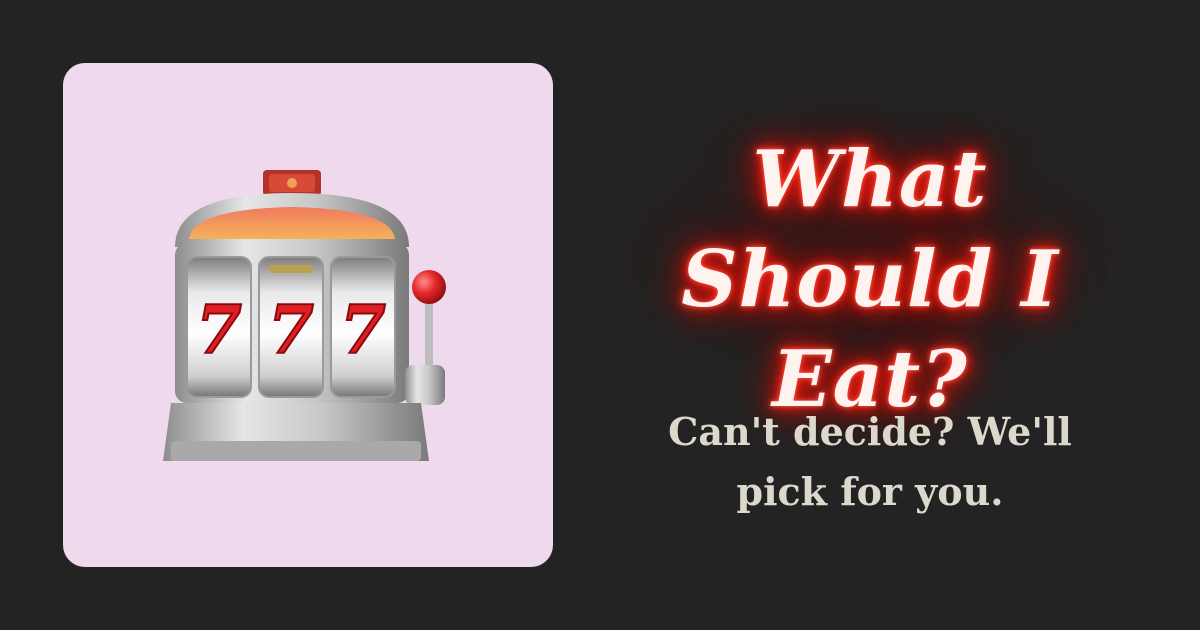 Image resolution: width=1200 pixels, height=630 pixels. I want to click on slot-machine-777-icon: 7 7 7, so click(304, 315).